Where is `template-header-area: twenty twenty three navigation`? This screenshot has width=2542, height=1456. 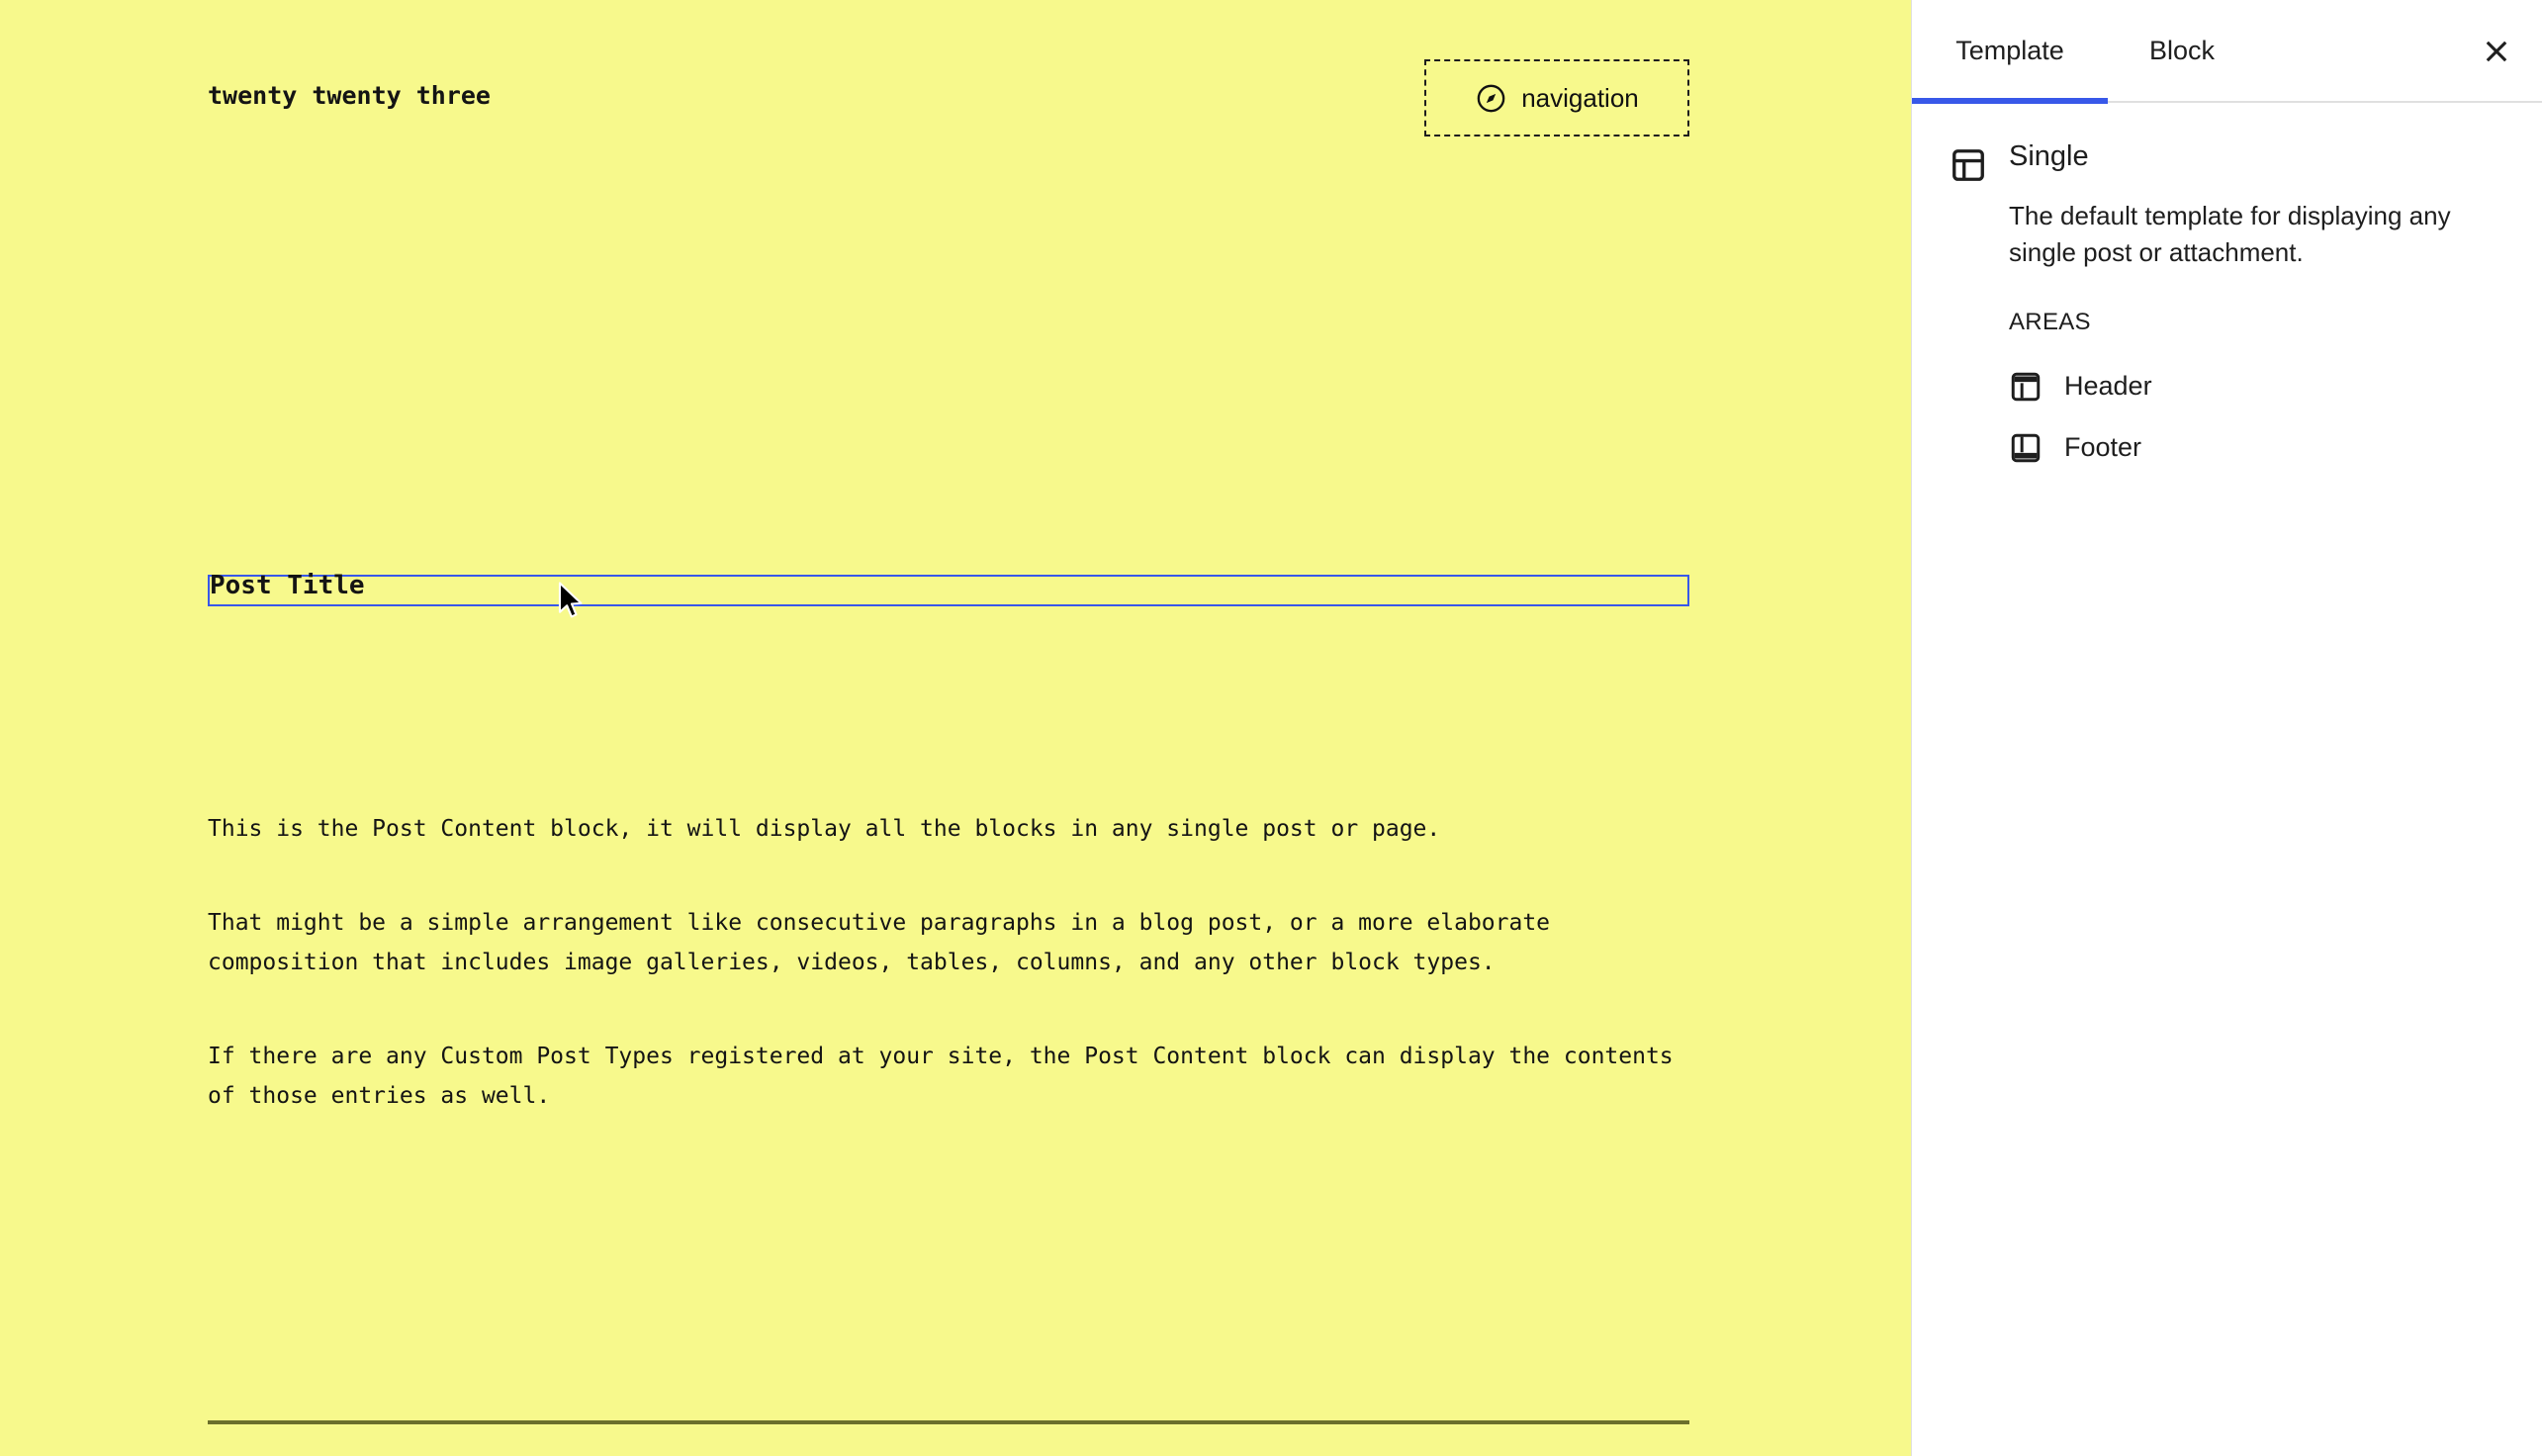 template-header-area: twenty twenty three navigation is located at coordinates (948, 97).